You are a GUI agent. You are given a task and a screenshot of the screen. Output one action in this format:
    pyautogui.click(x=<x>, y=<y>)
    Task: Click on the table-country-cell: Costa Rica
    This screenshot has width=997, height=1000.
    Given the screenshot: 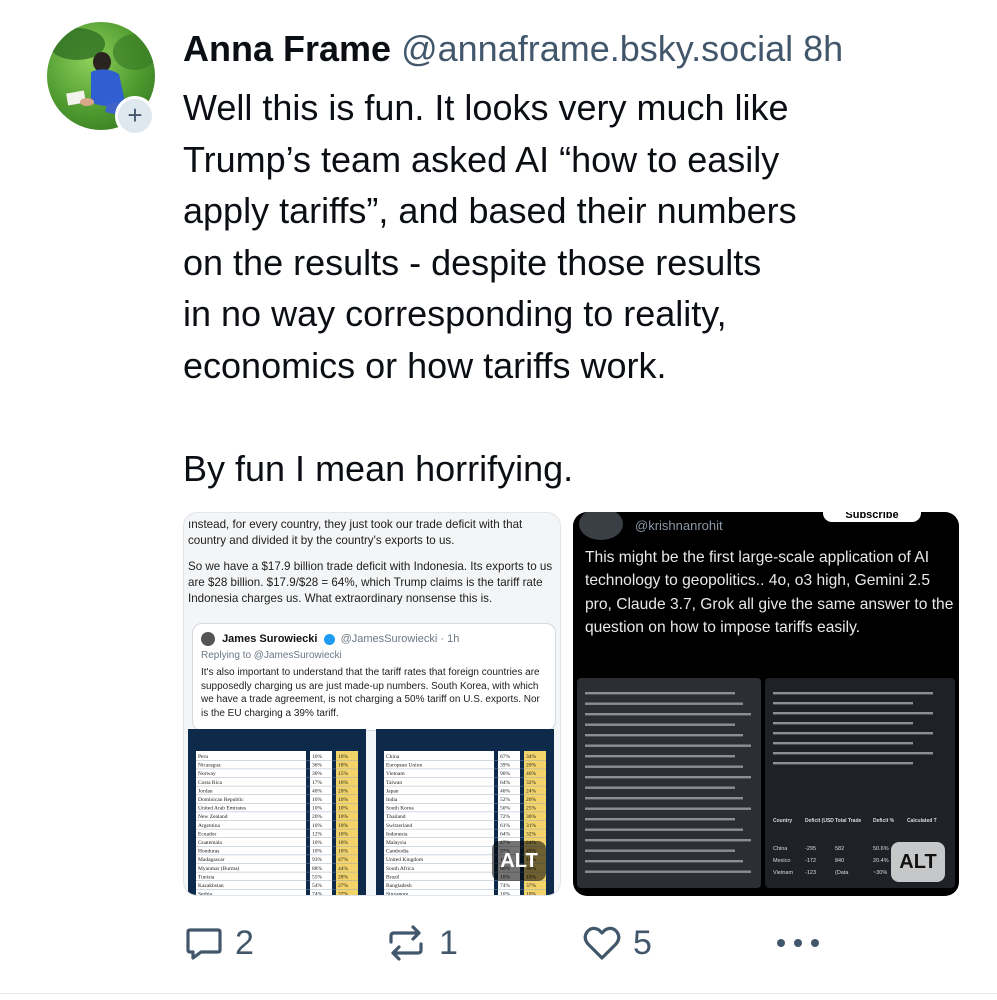 What is the action you would take?
    pyautogui.click(x=210, y=783)
    